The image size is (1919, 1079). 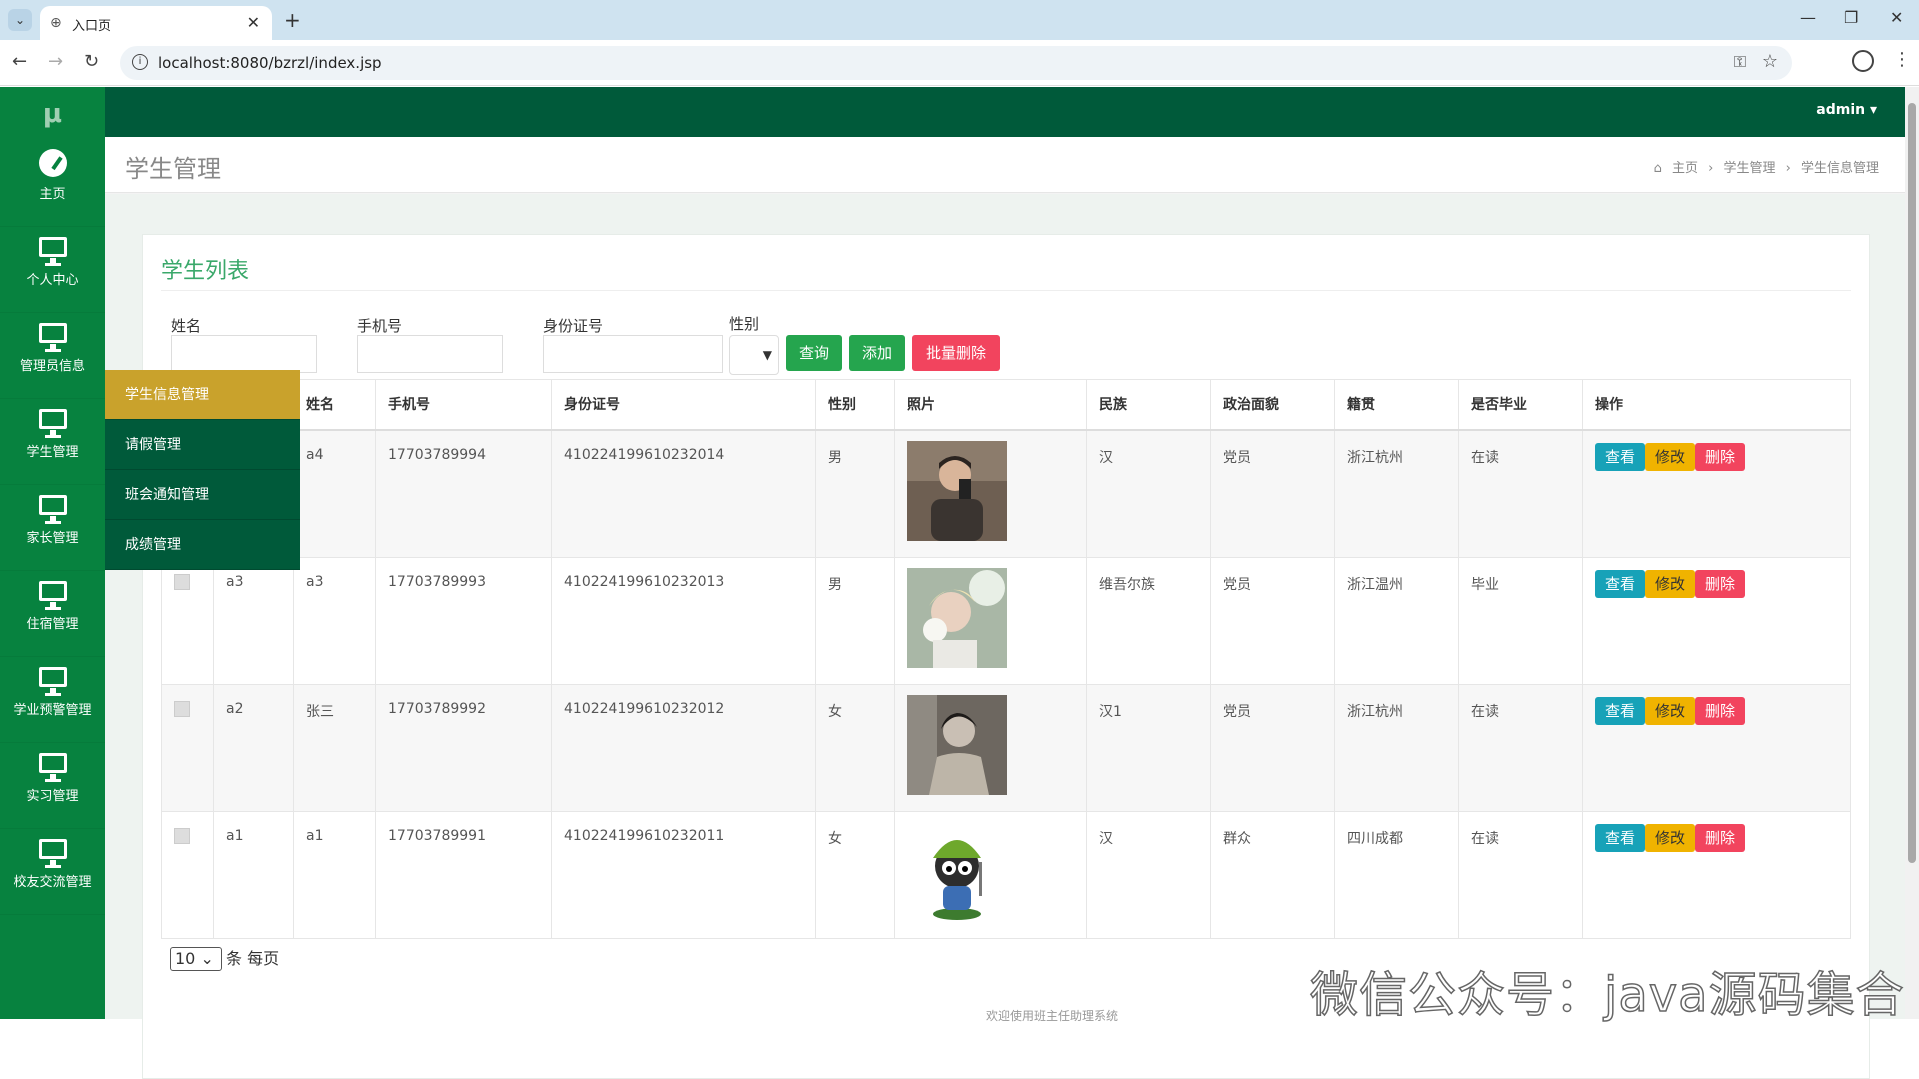 I want to click on sidebar-item-label: 家长管理, so click(x=52, y=538).